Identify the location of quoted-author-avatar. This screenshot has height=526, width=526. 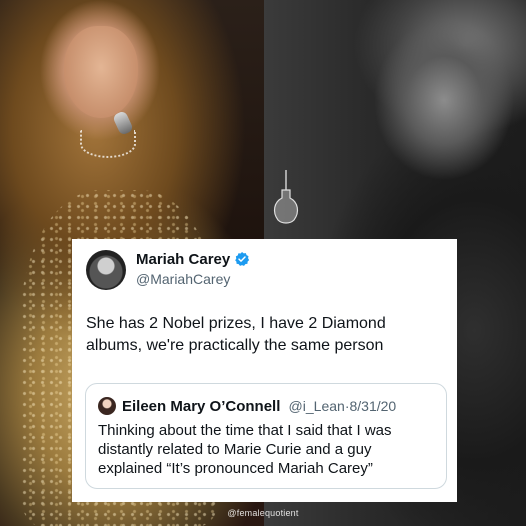
(107, 406).